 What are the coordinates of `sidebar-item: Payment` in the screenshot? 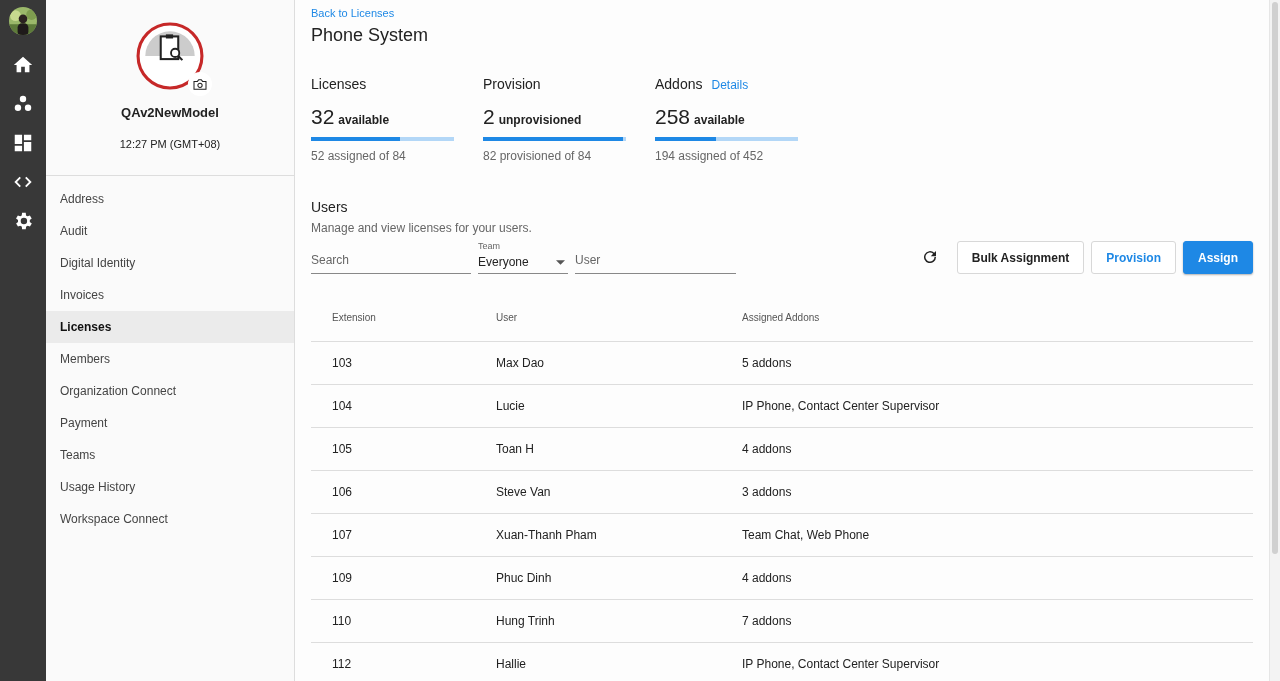 It's located at (170, 423).